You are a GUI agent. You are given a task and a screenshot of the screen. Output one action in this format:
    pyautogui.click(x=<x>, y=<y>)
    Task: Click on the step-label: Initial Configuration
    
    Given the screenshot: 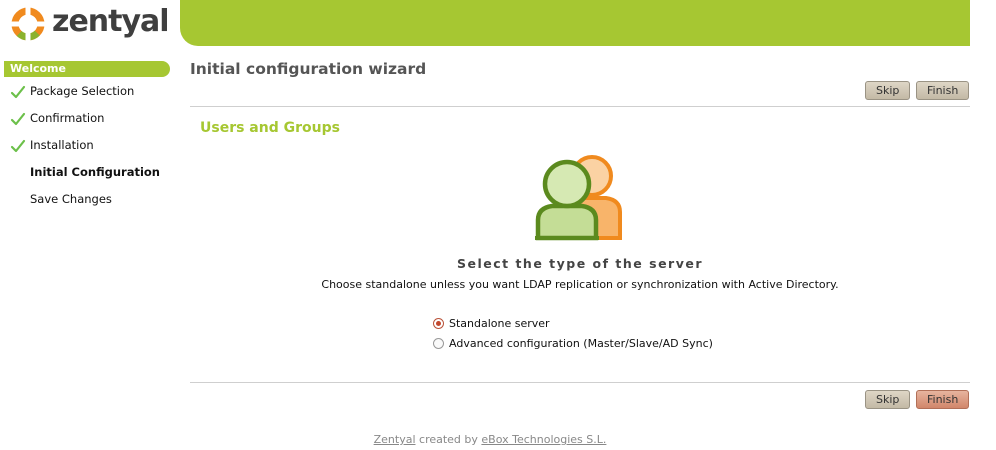 What is the action you would take?
    pyautogui.click(x=95, y=172)
    